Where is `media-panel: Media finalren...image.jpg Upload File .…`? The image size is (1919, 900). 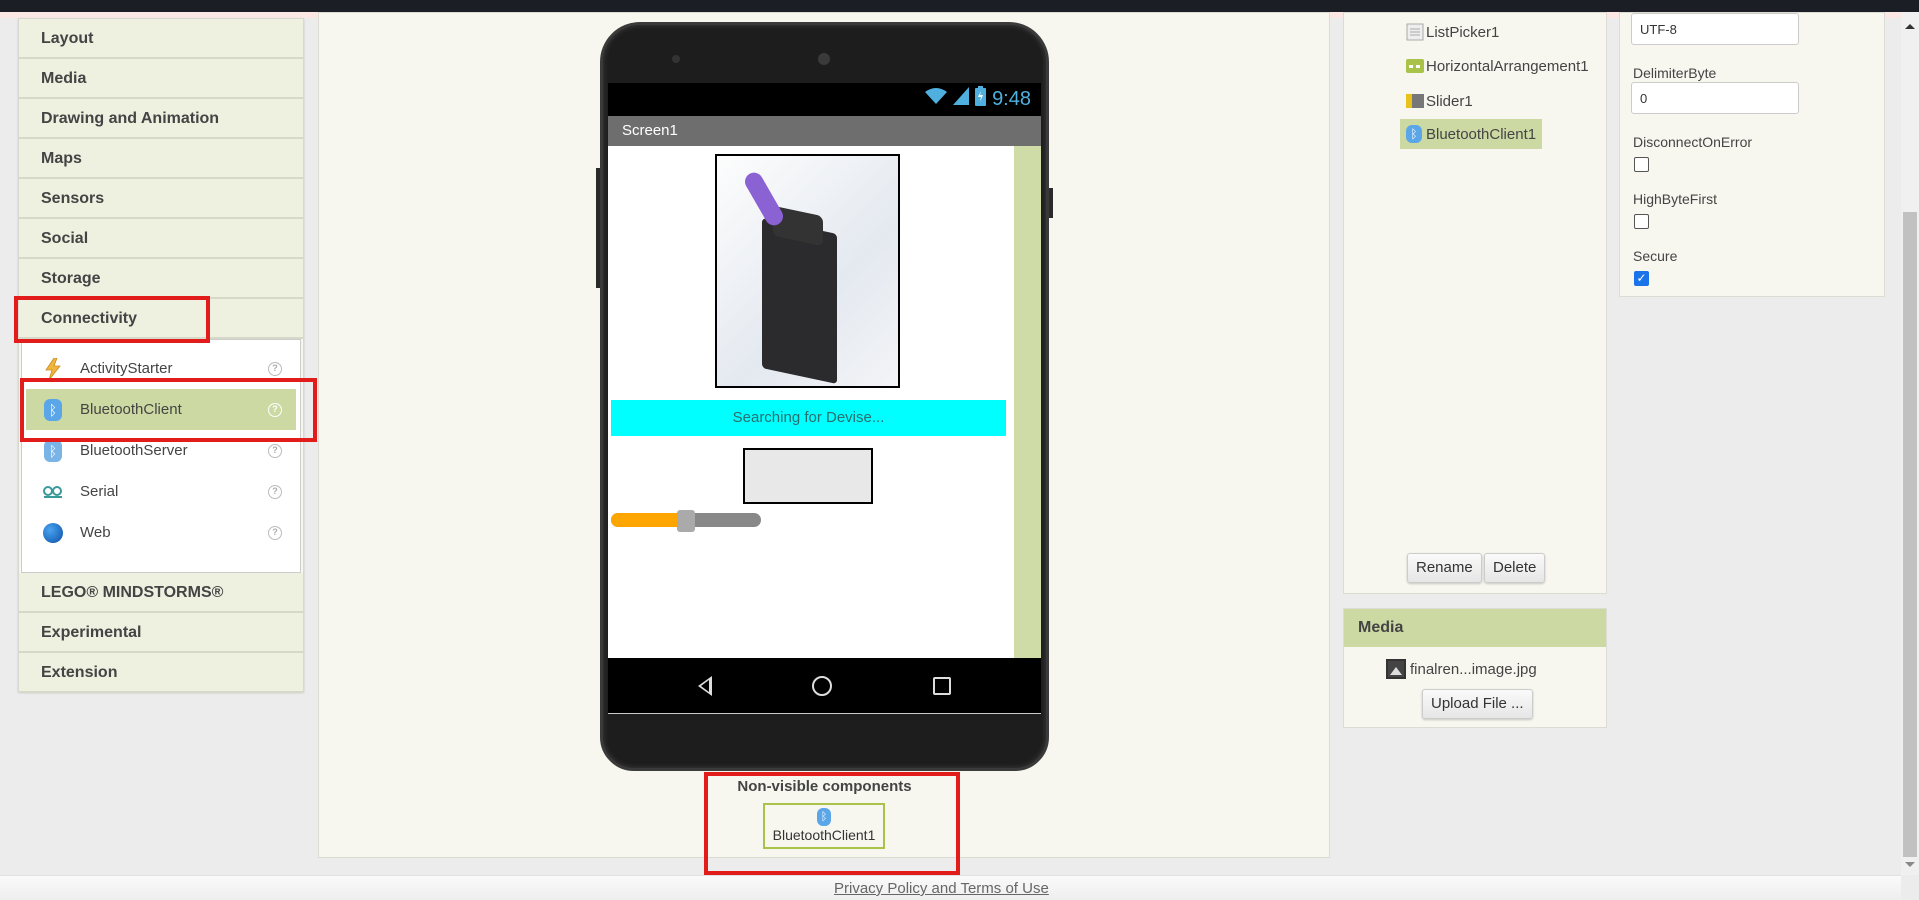 media-panel: Media finalren...image.jpg Upload File .… is located at coordinates (1475, 668).